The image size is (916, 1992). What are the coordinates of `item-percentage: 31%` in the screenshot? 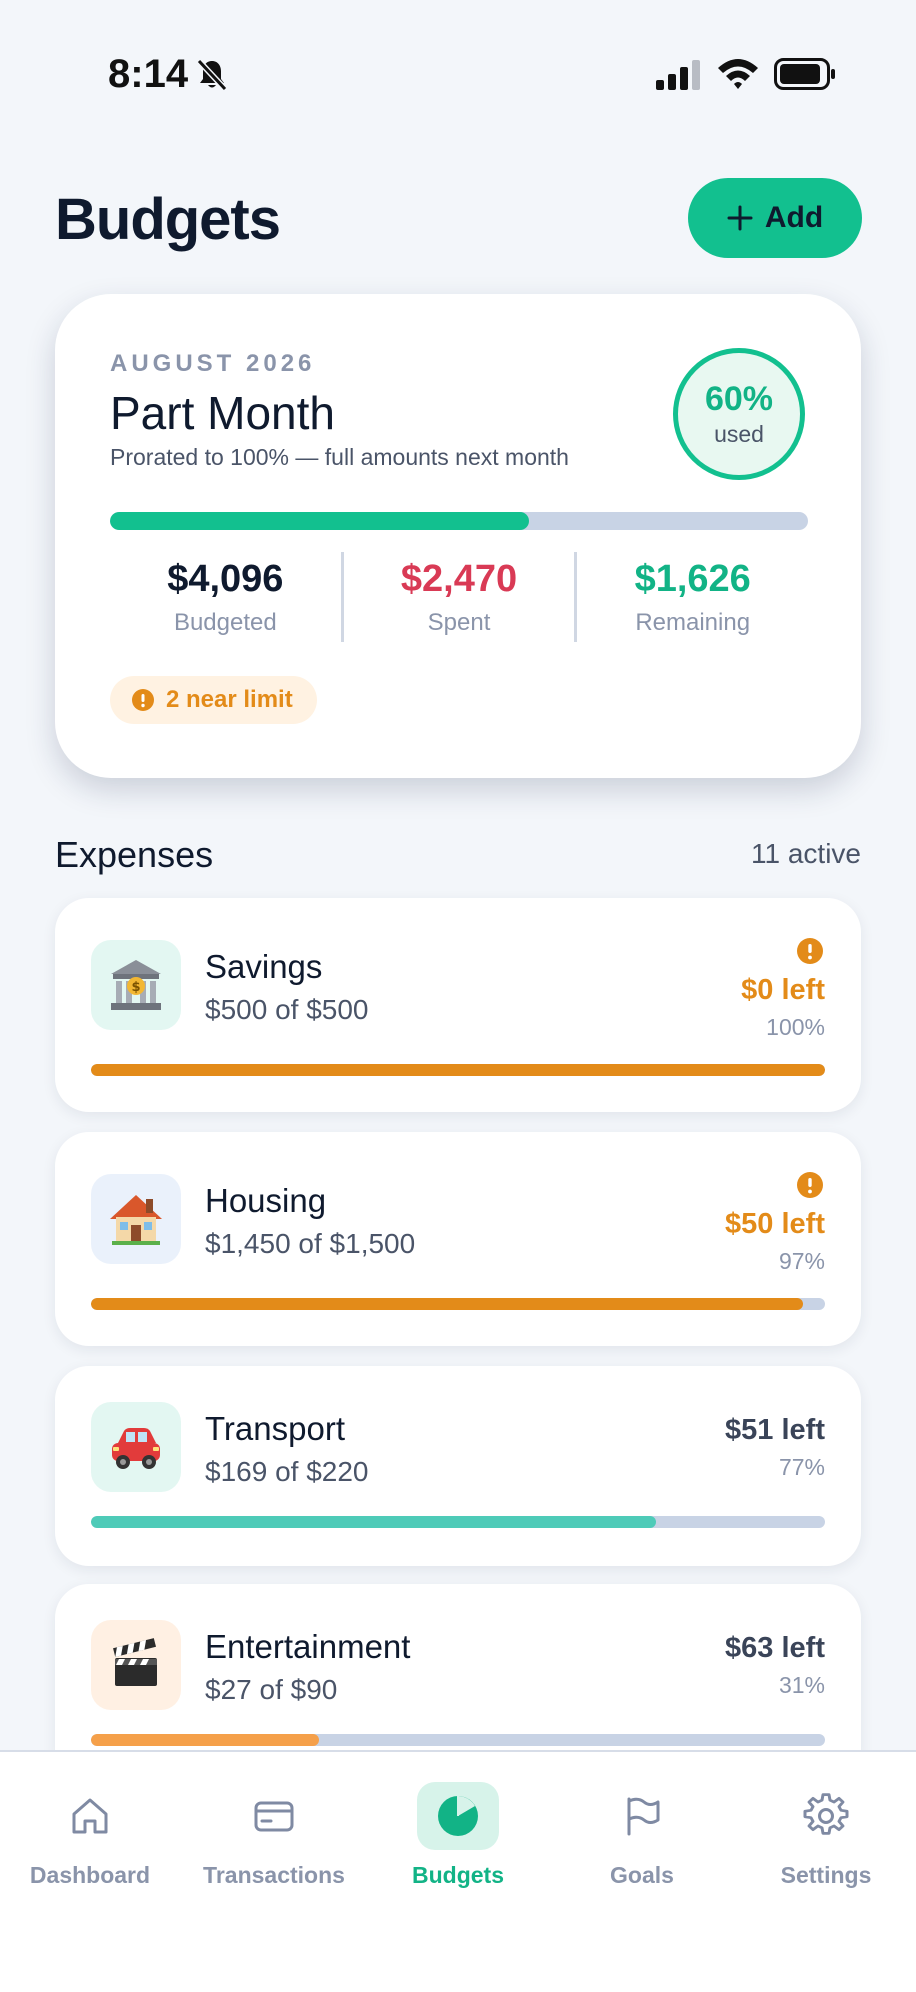 It's located at (801, 1685).